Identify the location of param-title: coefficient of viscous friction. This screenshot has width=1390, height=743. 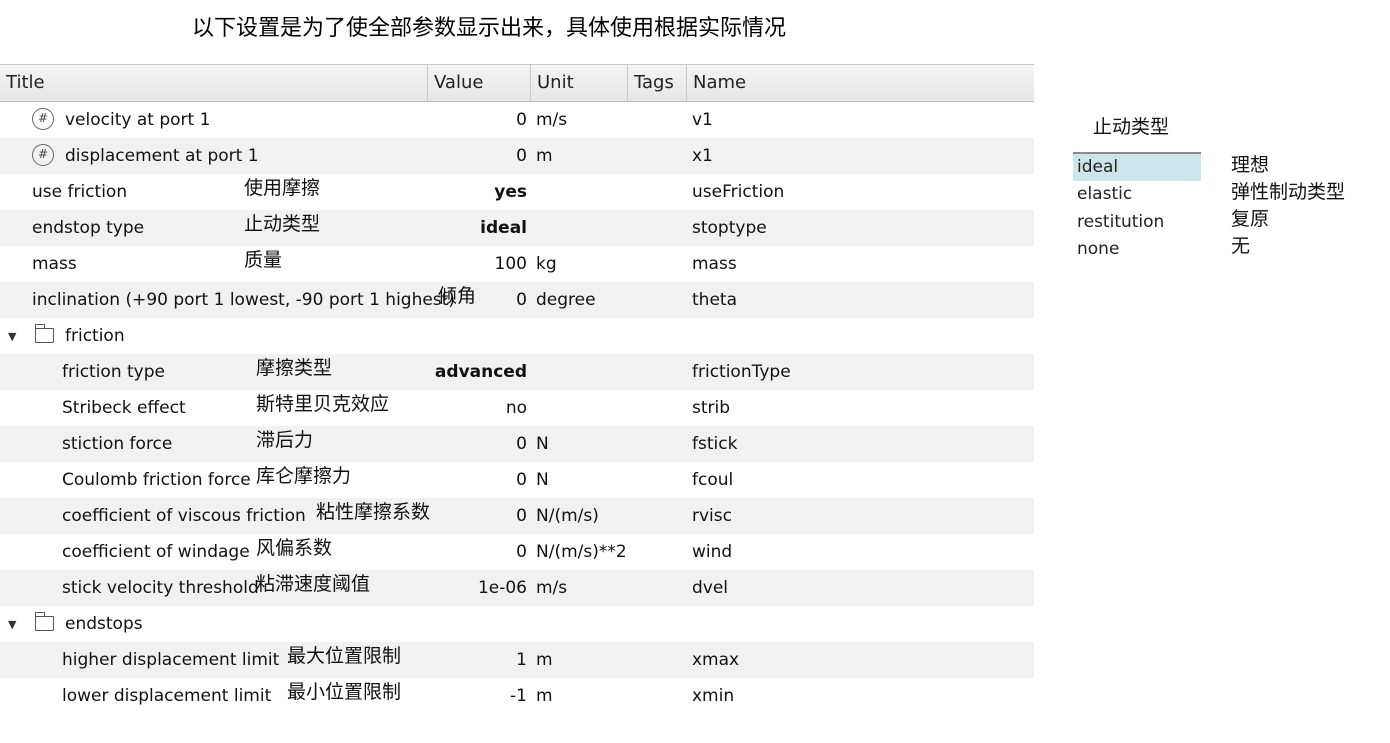
(184, 516).